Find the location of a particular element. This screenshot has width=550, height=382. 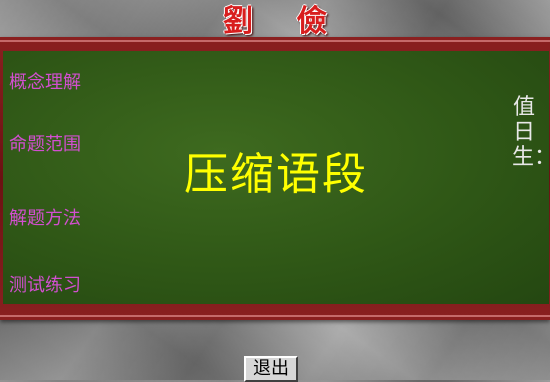

frame-top-line is located at coordinates (275, 41).